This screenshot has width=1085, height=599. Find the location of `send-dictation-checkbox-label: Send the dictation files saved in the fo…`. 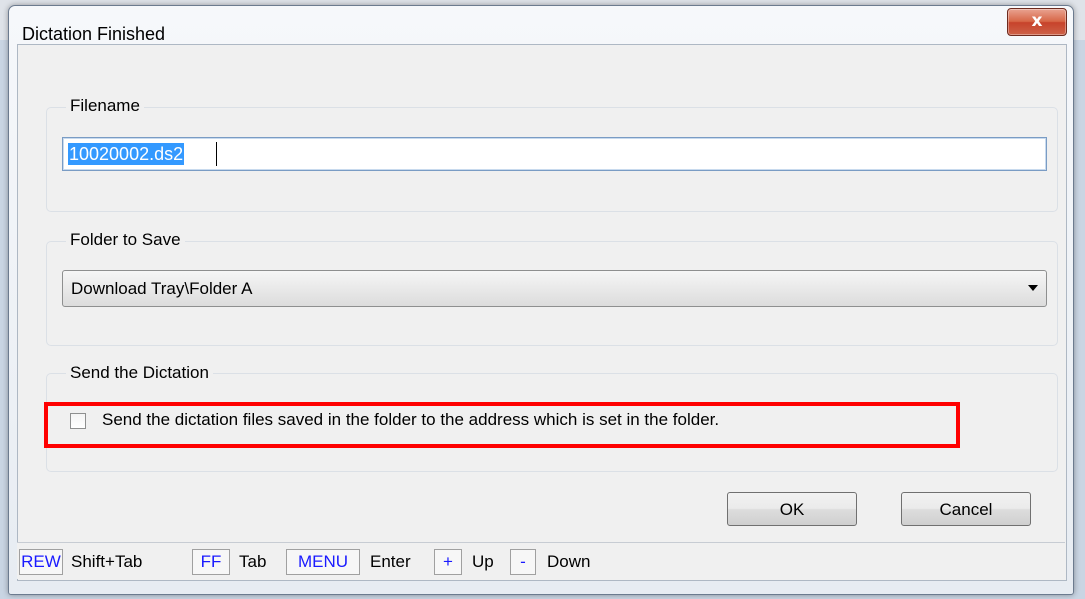

send-dictation-checkbox-label: Send the dictation files saved in the fo… is located at coordinates (410, 420).